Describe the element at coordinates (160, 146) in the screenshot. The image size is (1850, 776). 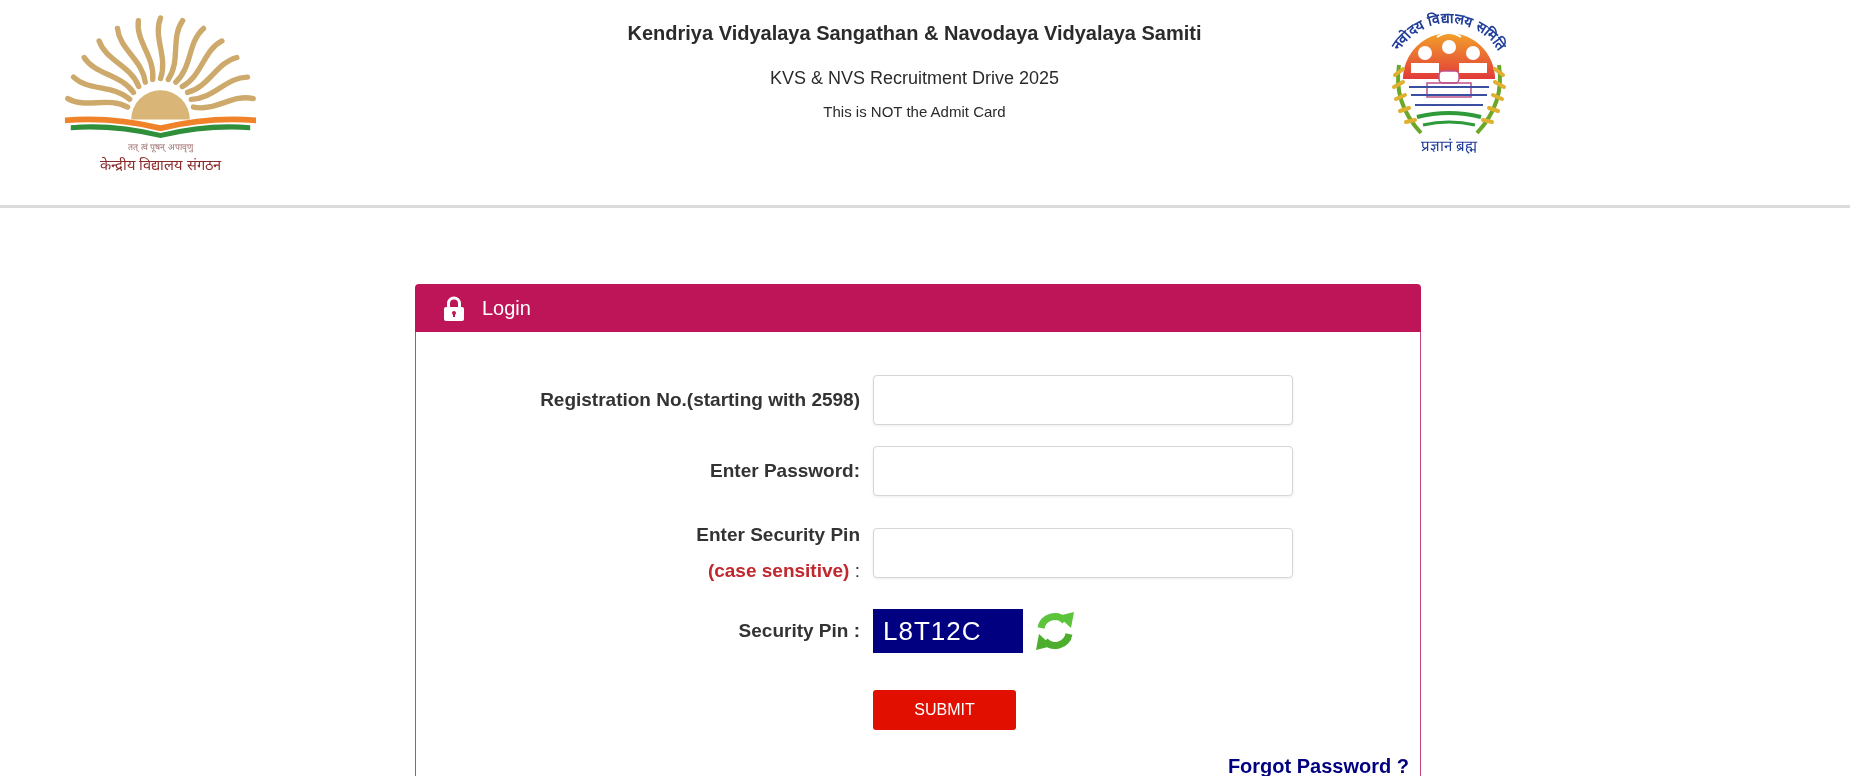
I see `logo-motto-text: तत् त्वं पूषन् अपावृणु` at that location.